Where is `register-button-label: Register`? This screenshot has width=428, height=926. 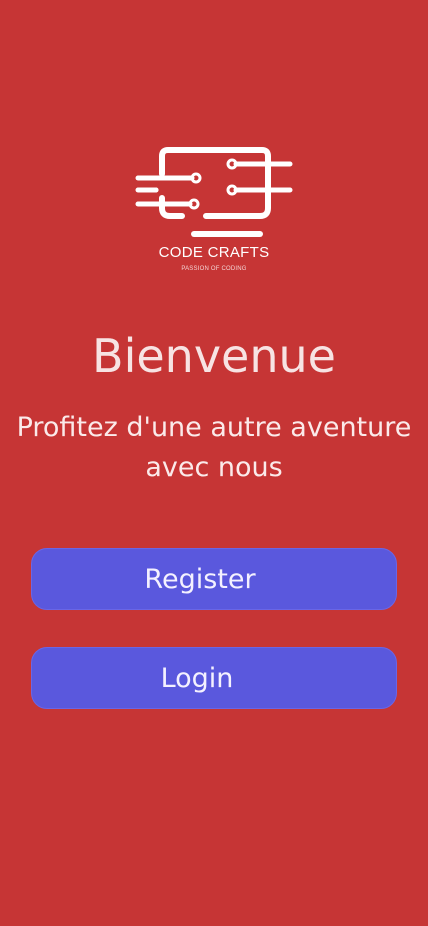 register-button-label: Register is located at coordinates (200, 579).